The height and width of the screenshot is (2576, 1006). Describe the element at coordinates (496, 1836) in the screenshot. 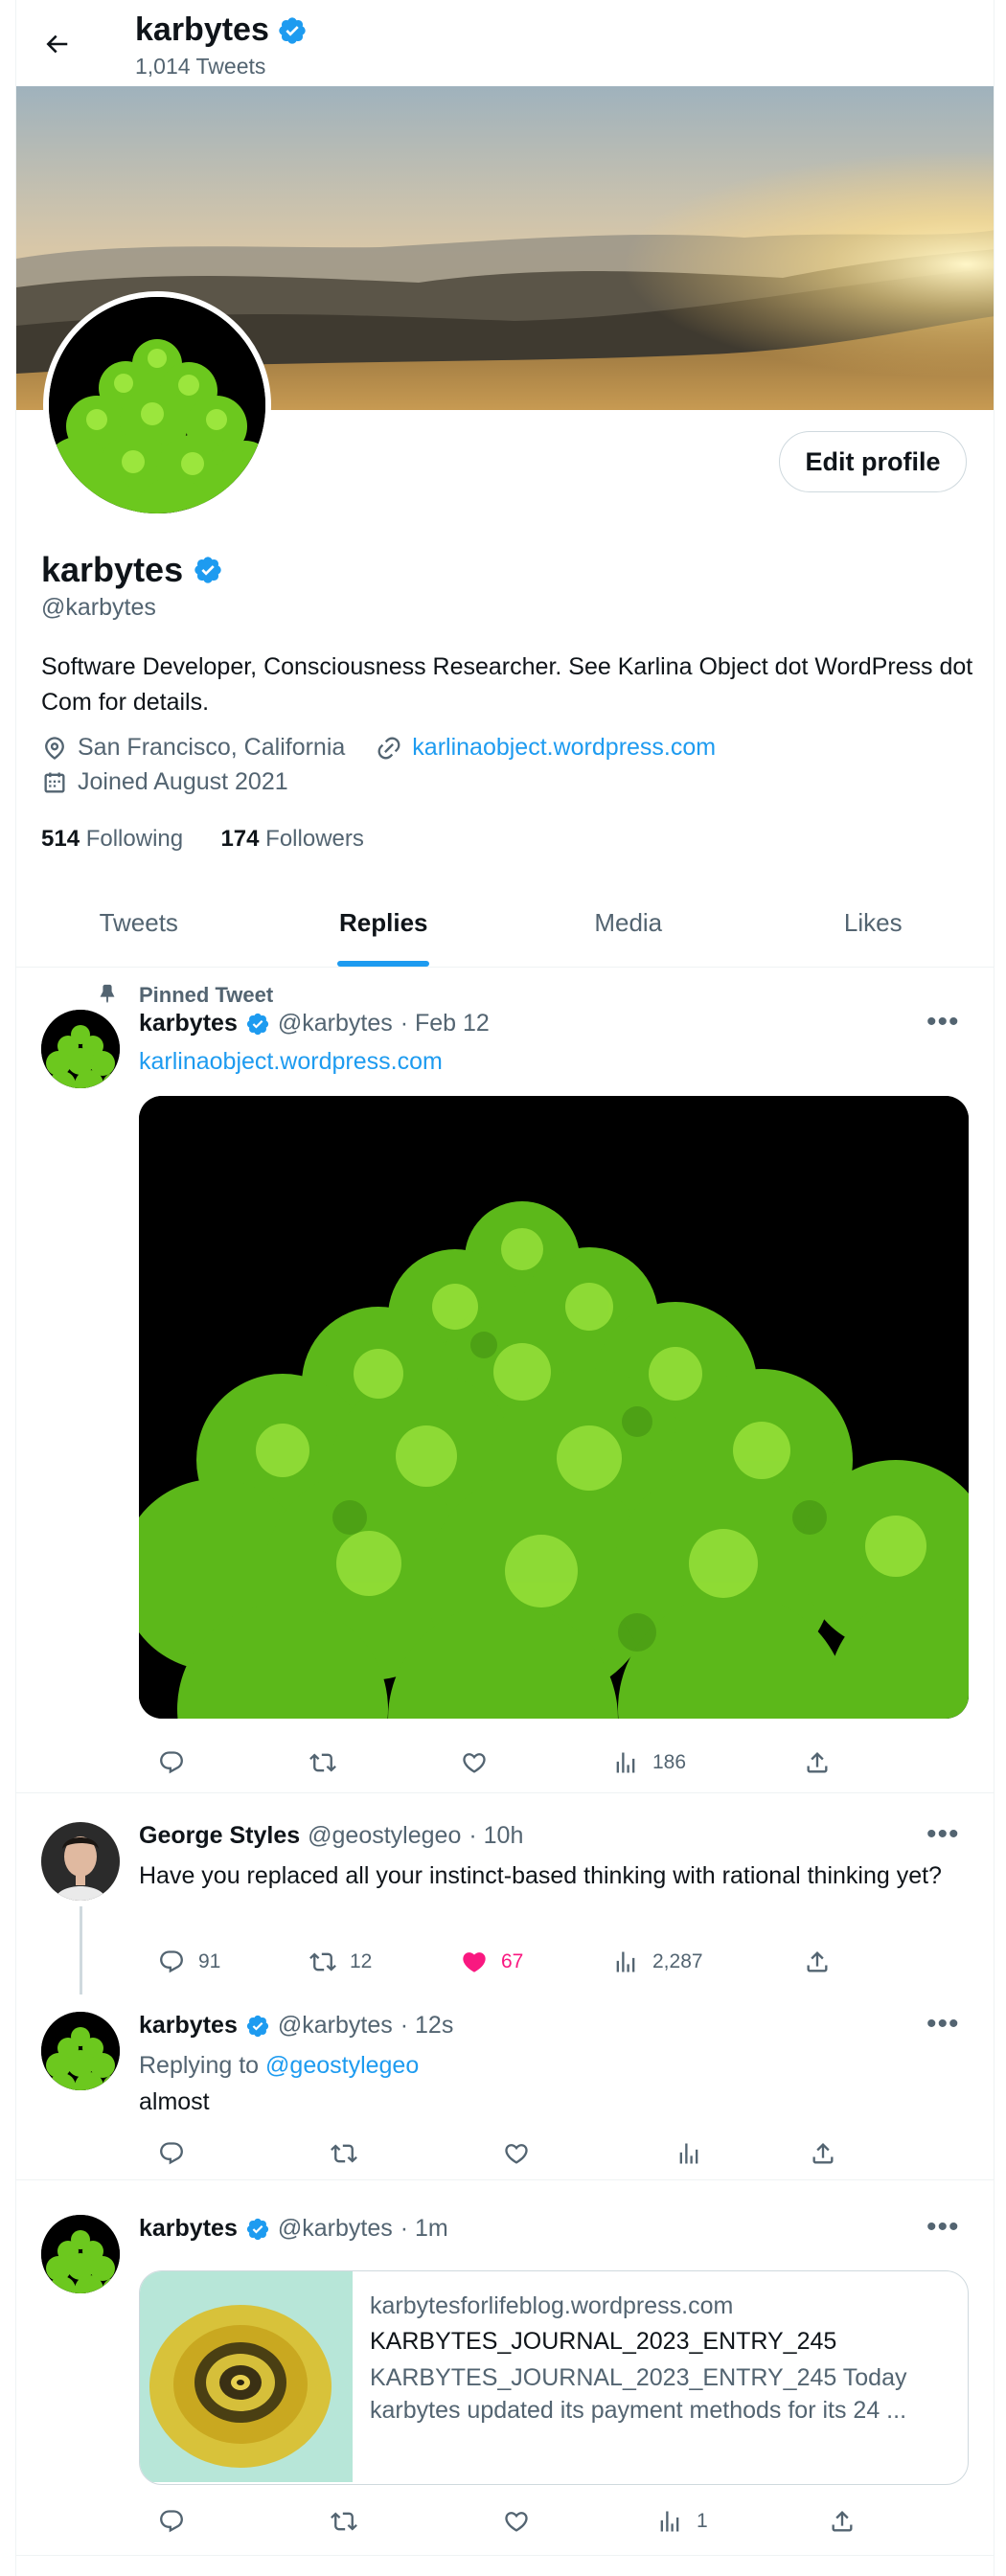

I see `tweet-time: · 10h` at that location.